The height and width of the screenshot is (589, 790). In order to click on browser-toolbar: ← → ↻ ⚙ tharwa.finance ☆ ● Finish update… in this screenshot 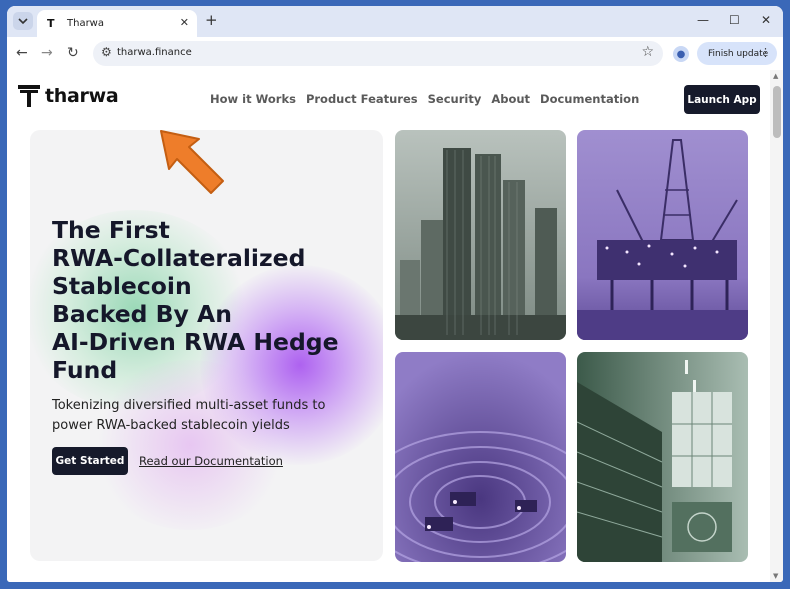, I will do `click(395, 53)`.